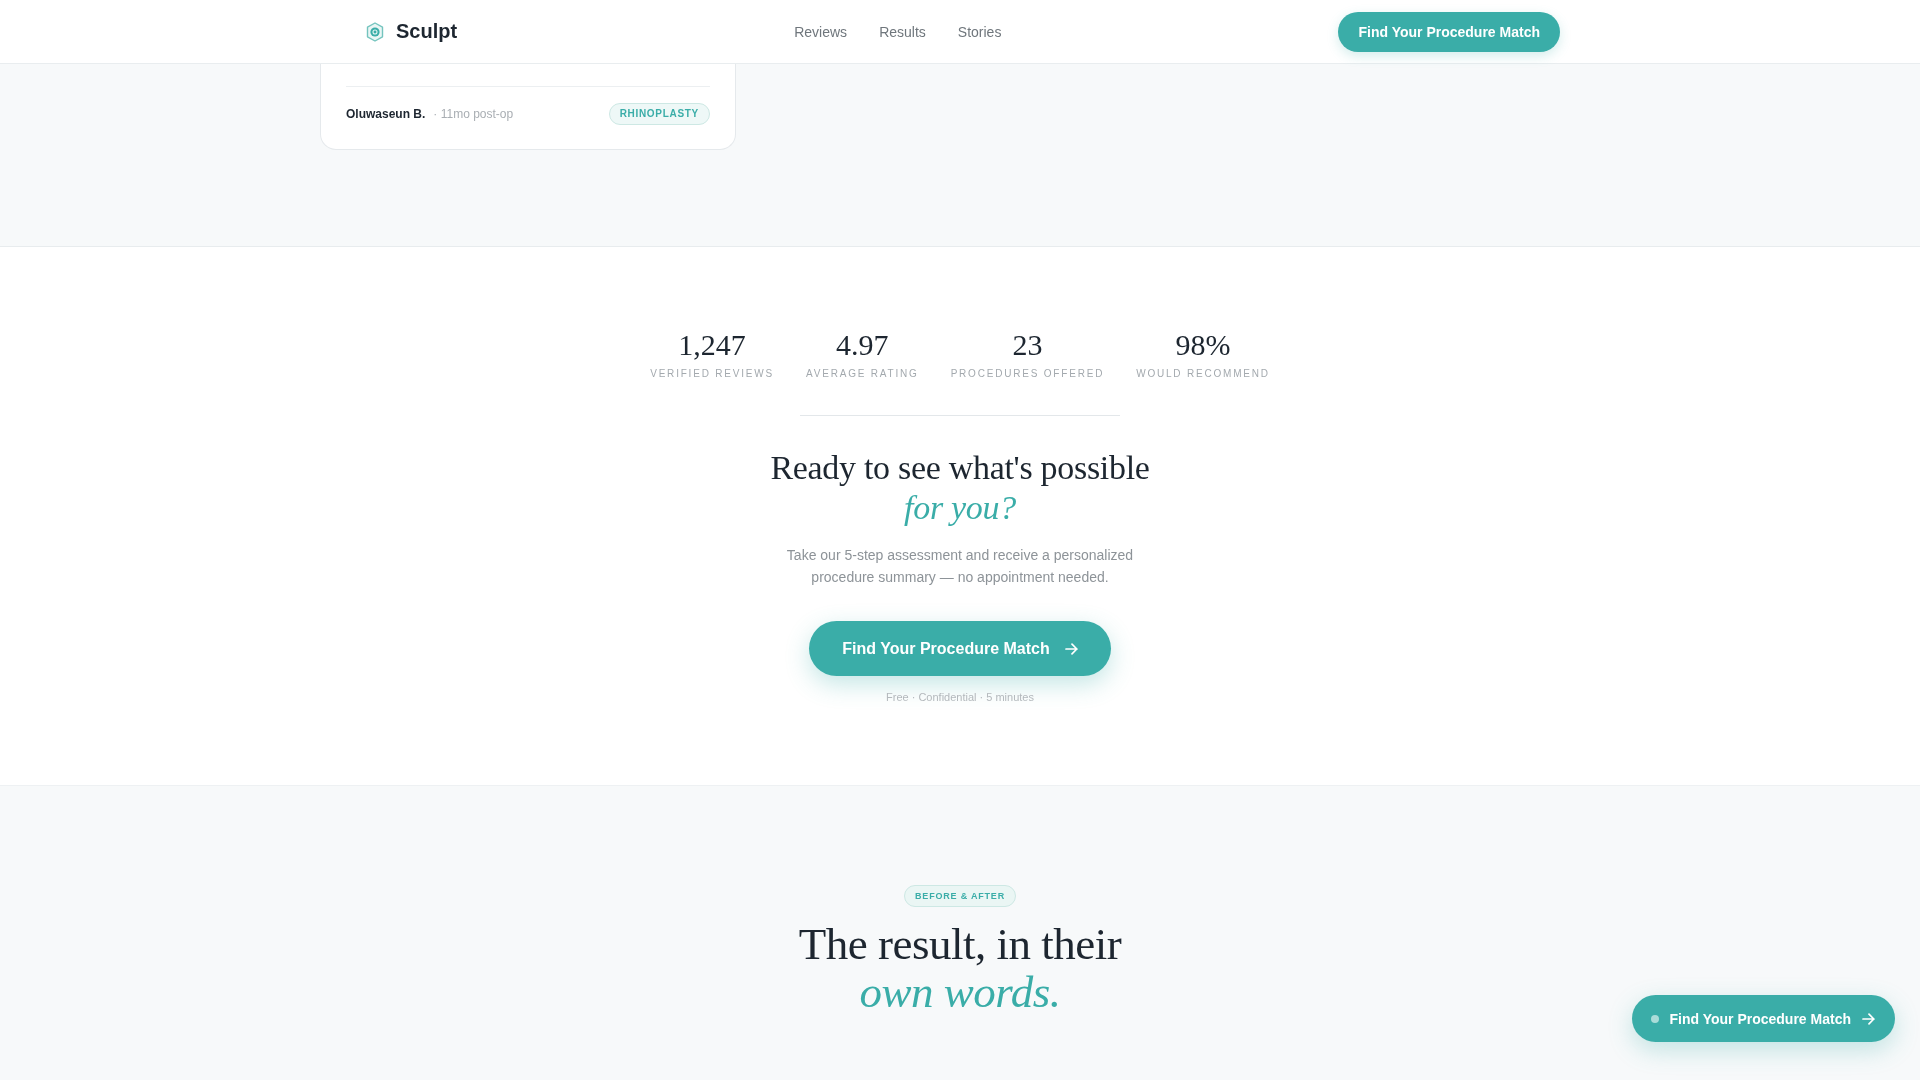 Image resolution: width=1920 pixels, height=1080 pixels. What do you see at coordinates (902, 31) in the screenshot?
I see `nav-link: Results` at bounding box center [902, 31].